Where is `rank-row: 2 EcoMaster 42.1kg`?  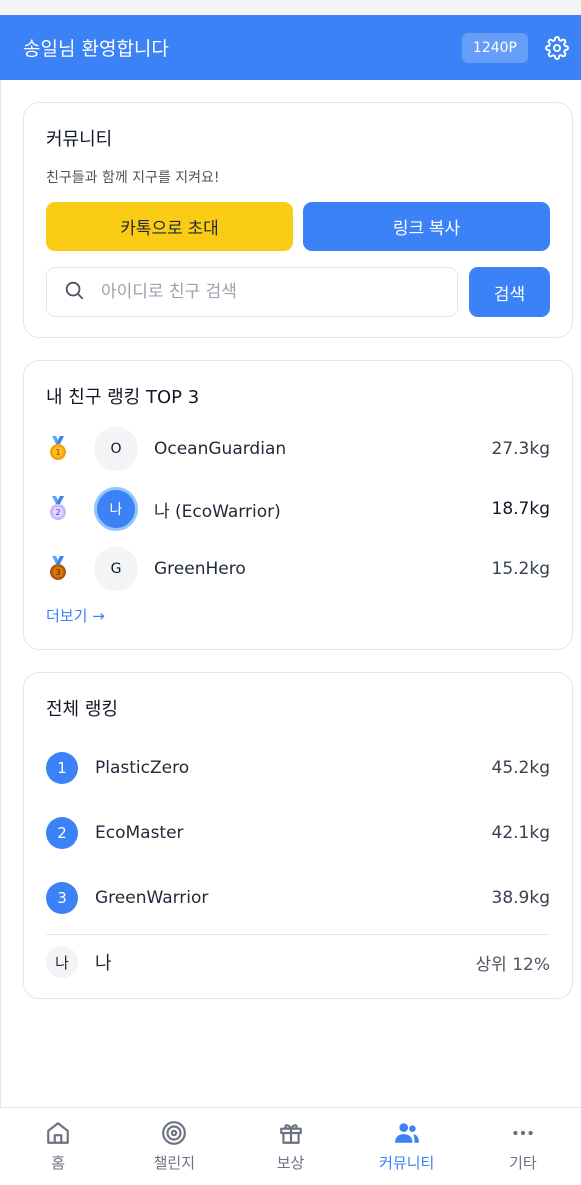 rank-row: 2 EcoMaster 42.1kg is located at coordinates (298, 832).